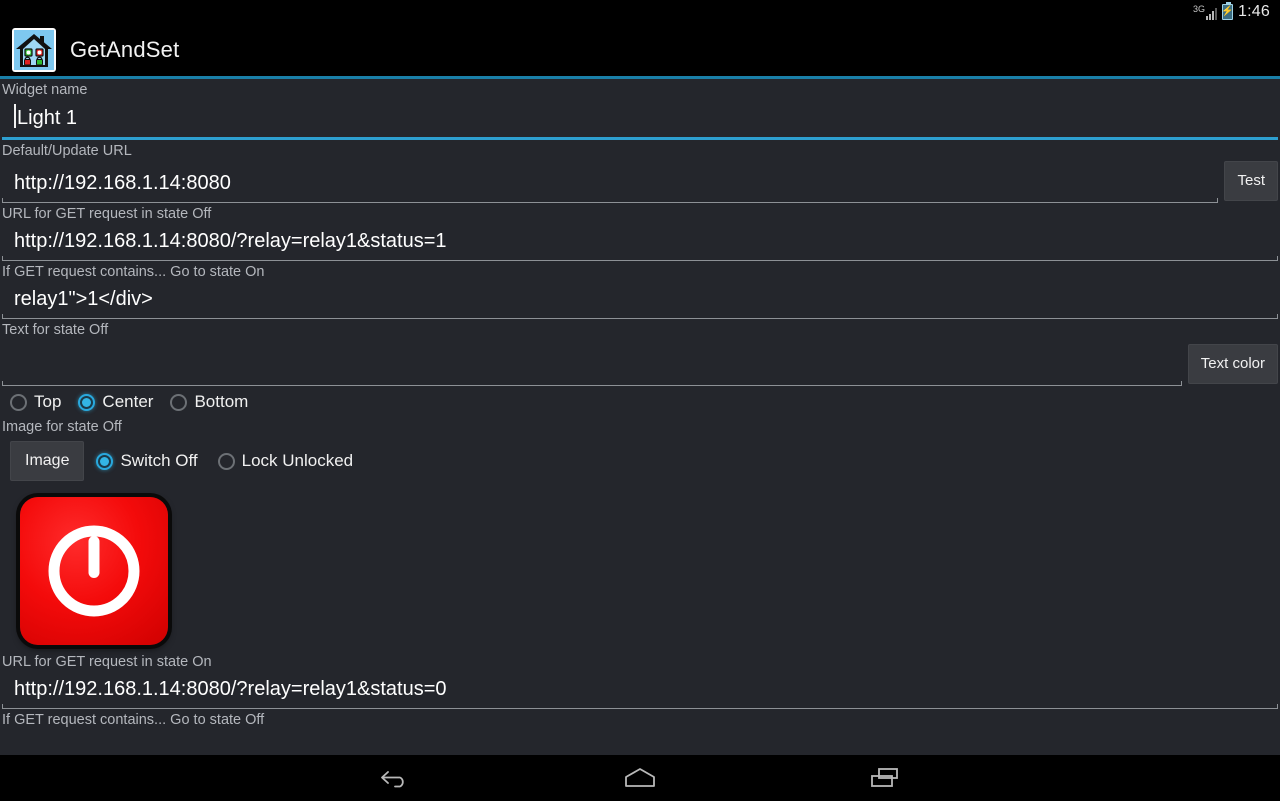 This screenshot has width=1280, height=801. I want to click on navigation-bar, so click(640, 778).